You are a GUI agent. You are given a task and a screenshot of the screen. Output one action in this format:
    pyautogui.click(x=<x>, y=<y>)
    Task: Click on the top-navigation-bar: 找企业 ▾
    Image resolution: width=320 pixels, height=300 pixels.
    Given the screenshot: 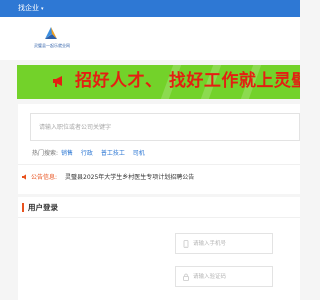 What is the action you would take?
    pyautogui.click(x=150, y=8)
    